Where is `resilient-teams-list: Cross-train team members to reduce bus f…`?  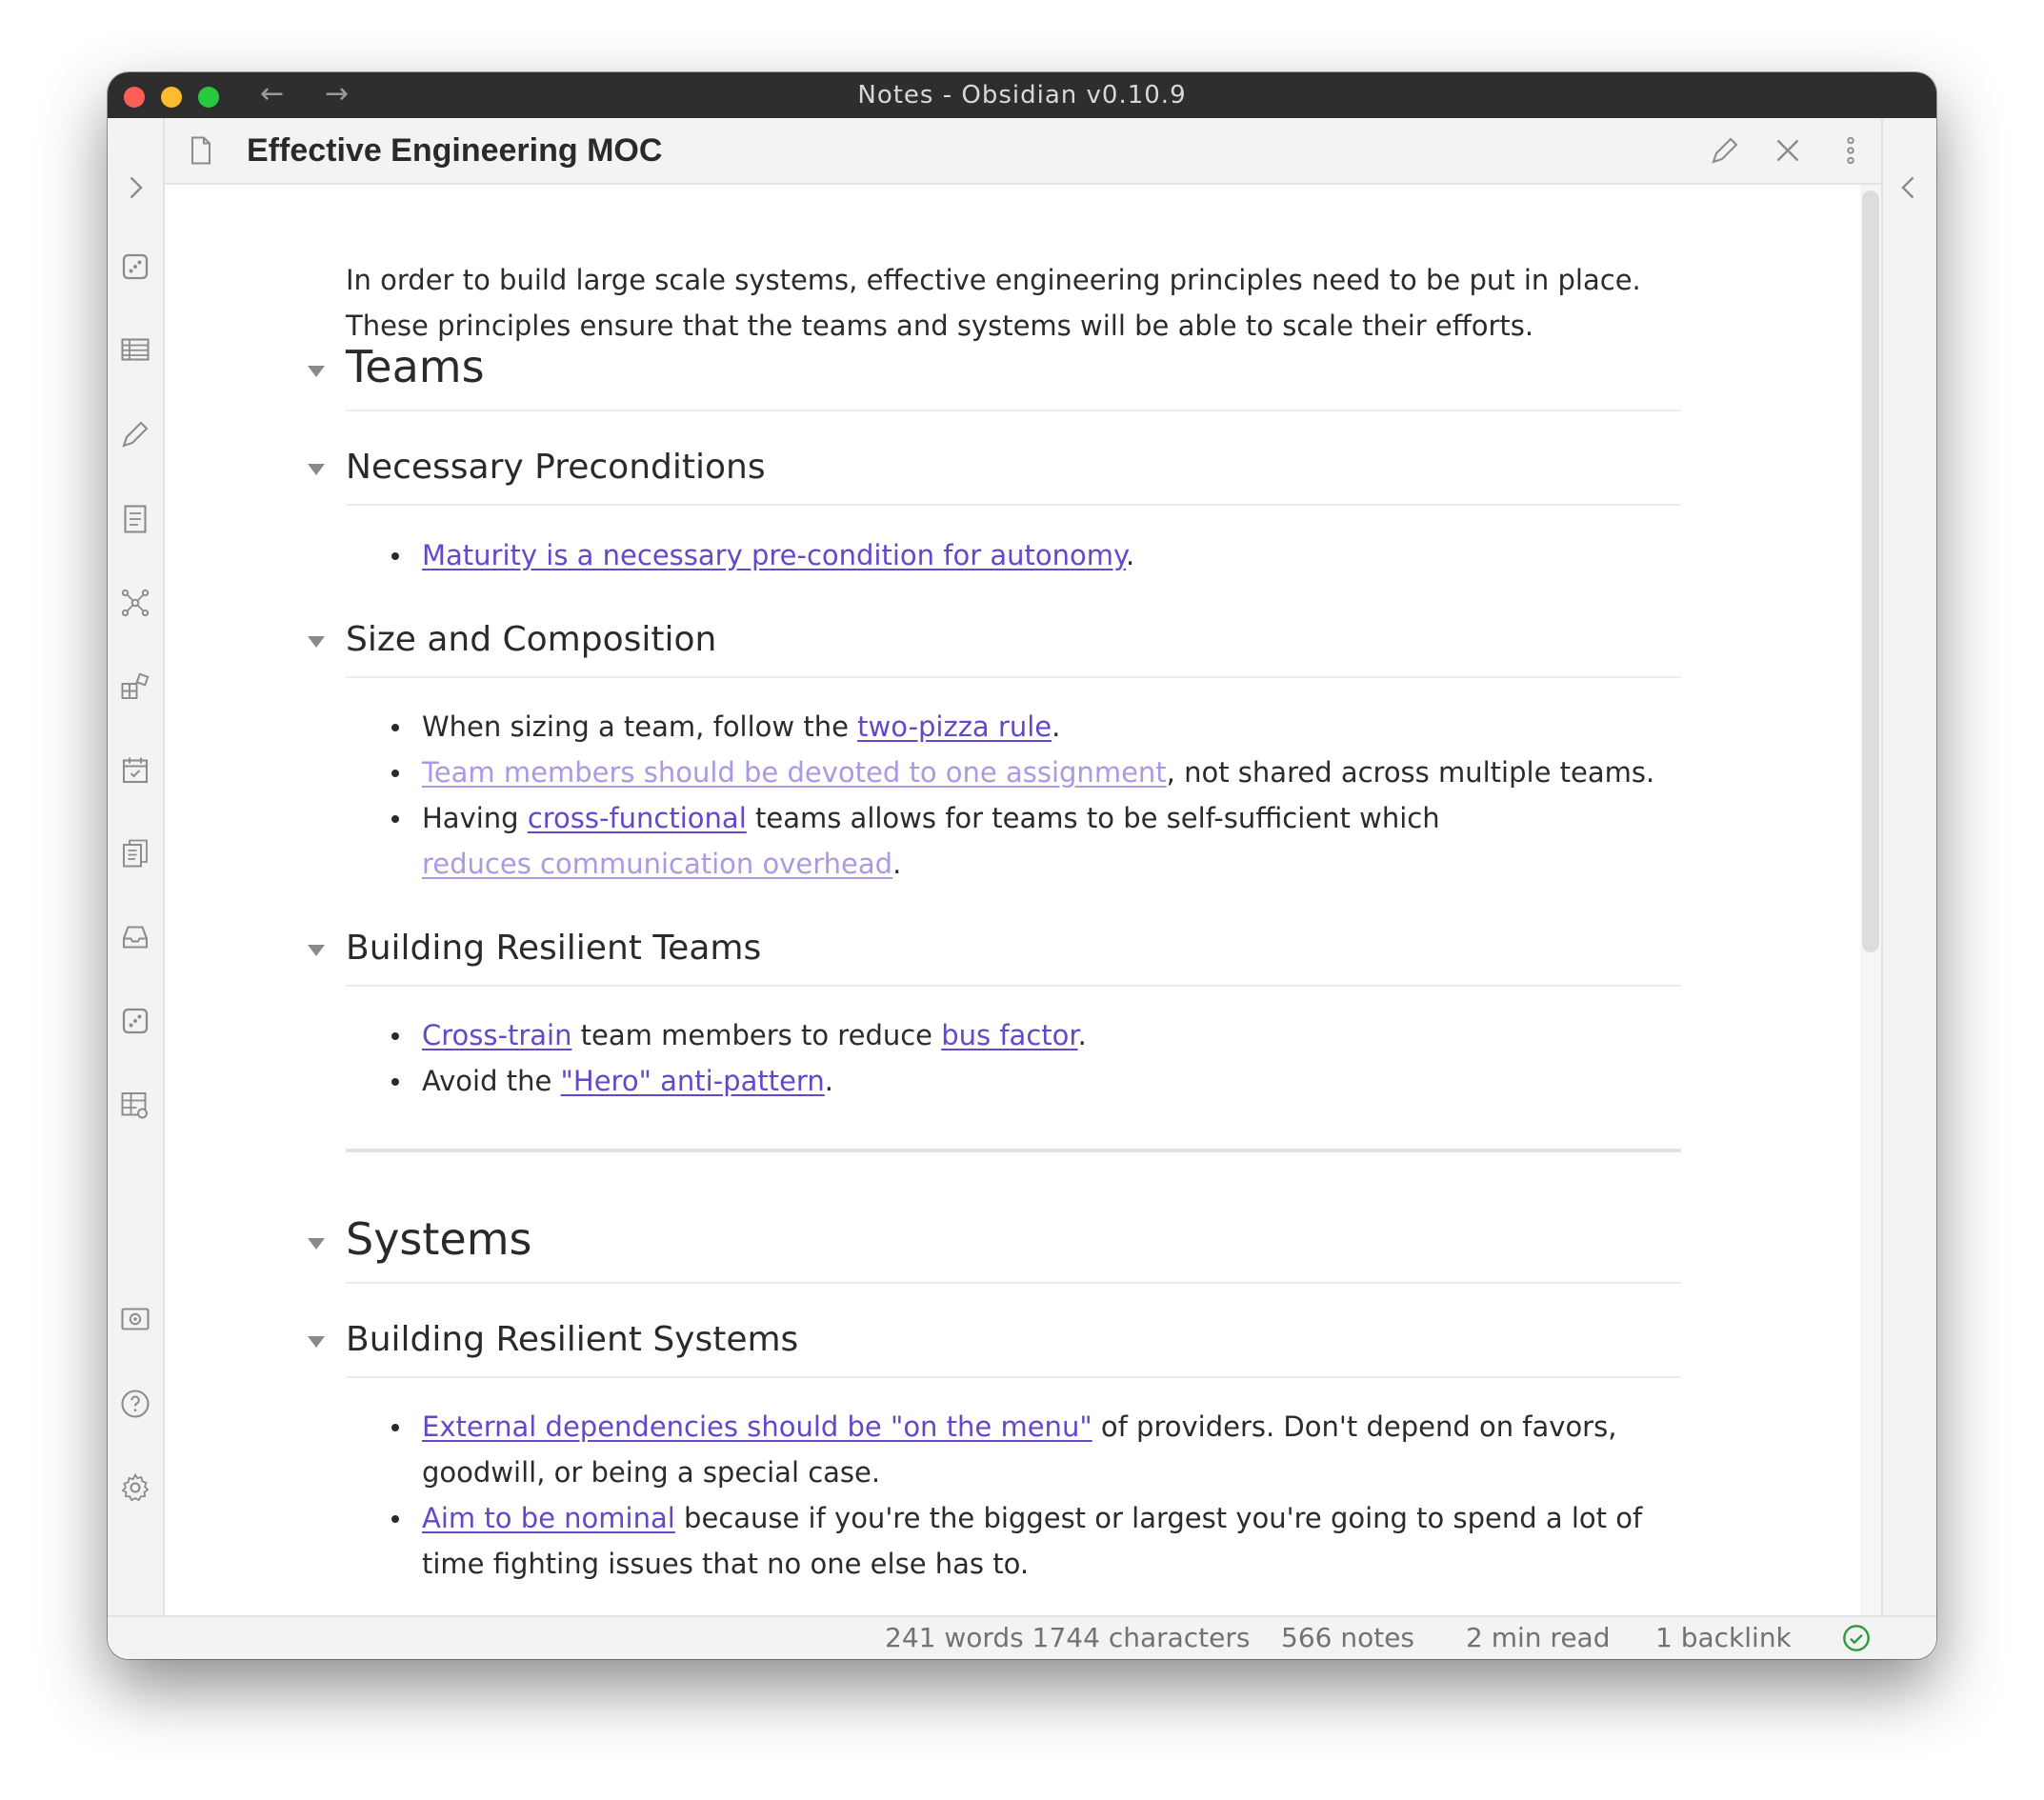
resilient-teams-list: Cross-train team members to reduce bus f… is located at coordinates (1013, 1058).